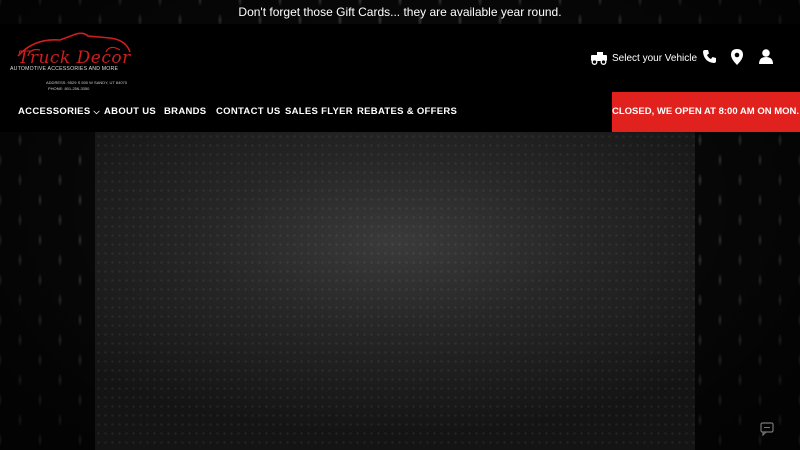 The image size is (800, 450). I want to click on select-vehicle-button: Select your Vehicle, so click(643, 58).